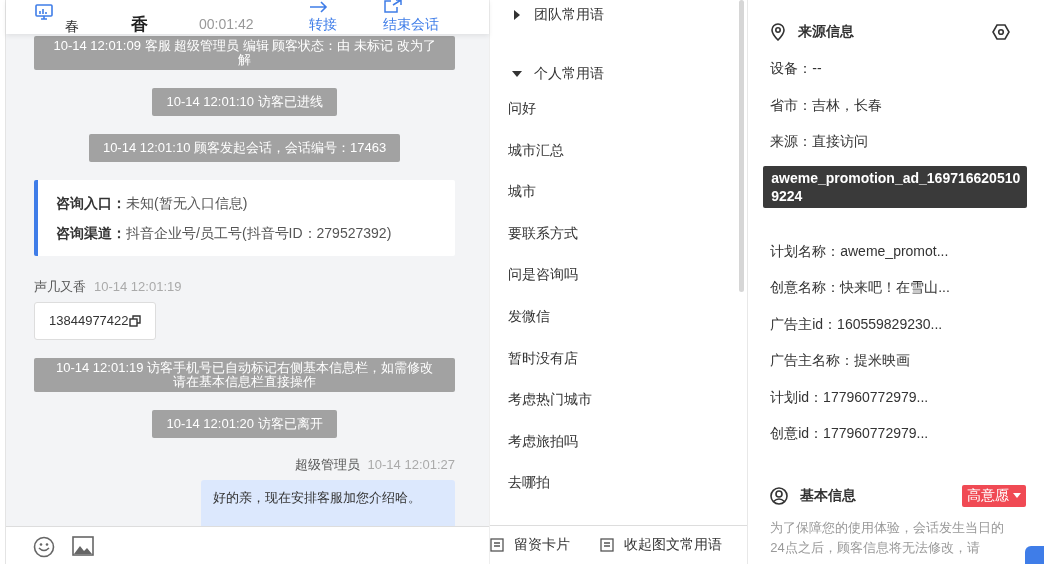 The width and height of the screenshot is (1044, 564). Describe the element at coordinates (411, 17) in the screenshot. I see `end-session-button: 结束会话` at that location.